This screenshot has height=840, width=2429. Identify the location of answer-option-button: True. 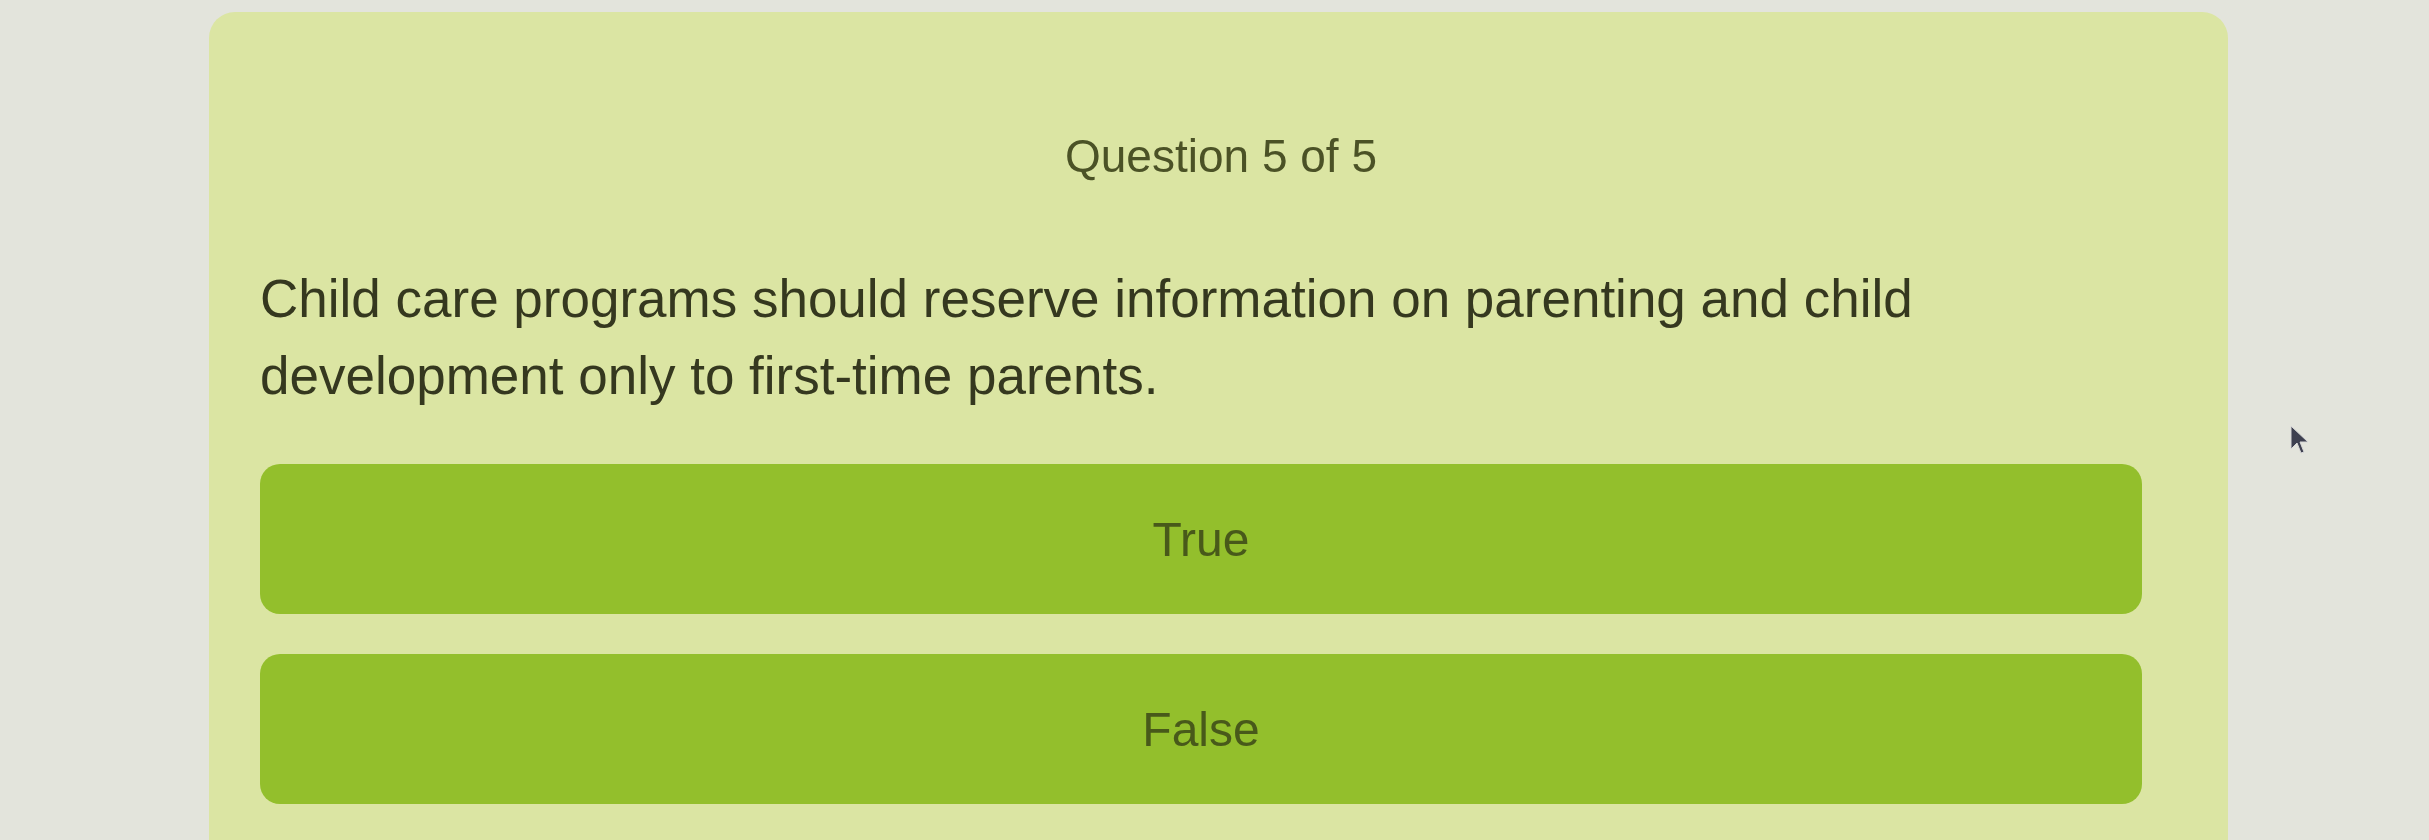
(1201, 539).